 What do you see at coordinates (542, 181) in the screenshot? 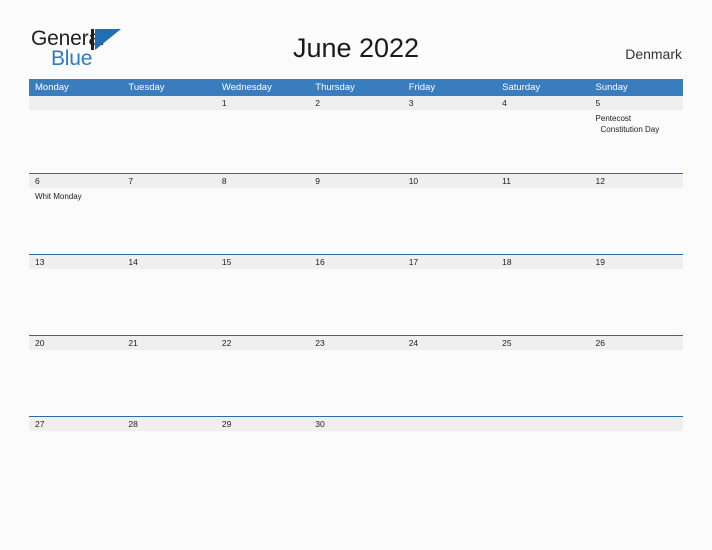
I see `date-number-11: 11` at bounding box center [542, 181].